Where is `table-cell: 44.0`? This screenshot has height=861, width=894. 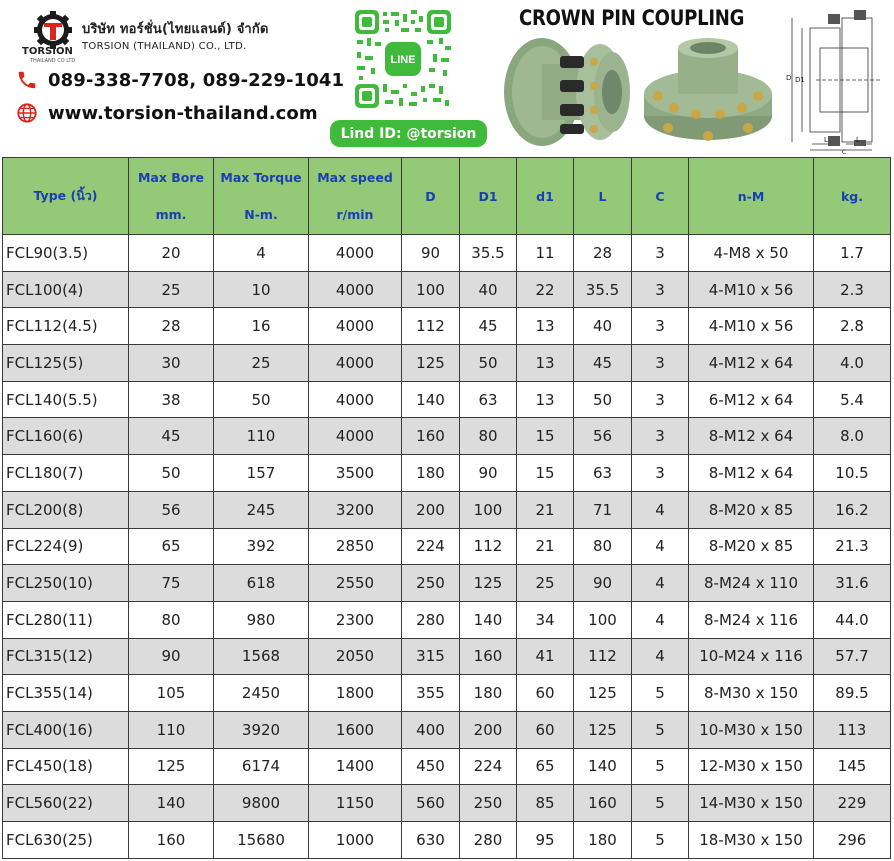 table-cell: 44.0 is located at coordinates (852, 619).